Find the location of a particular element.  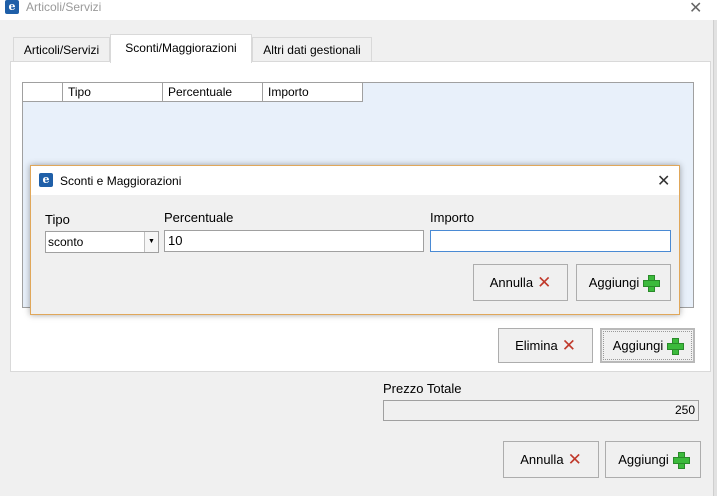

grid-header-tipo: Tipo is located at coordinates (113, 92).